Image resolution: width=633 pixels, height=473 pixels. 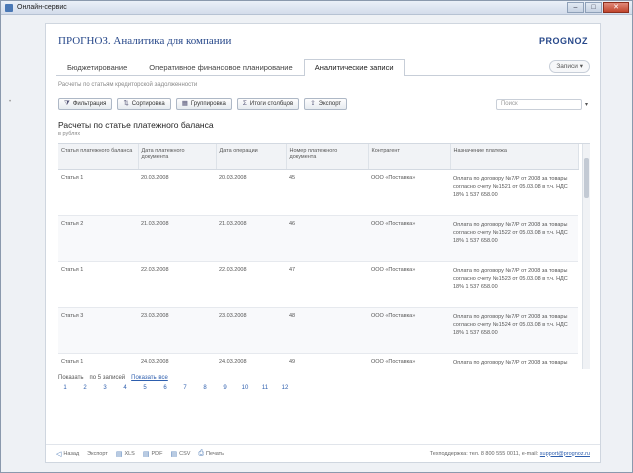 What do you see at coordinates (538, 104) in the screenshot?
I see `search-input: Поиск` at bounding box center [538, 104].